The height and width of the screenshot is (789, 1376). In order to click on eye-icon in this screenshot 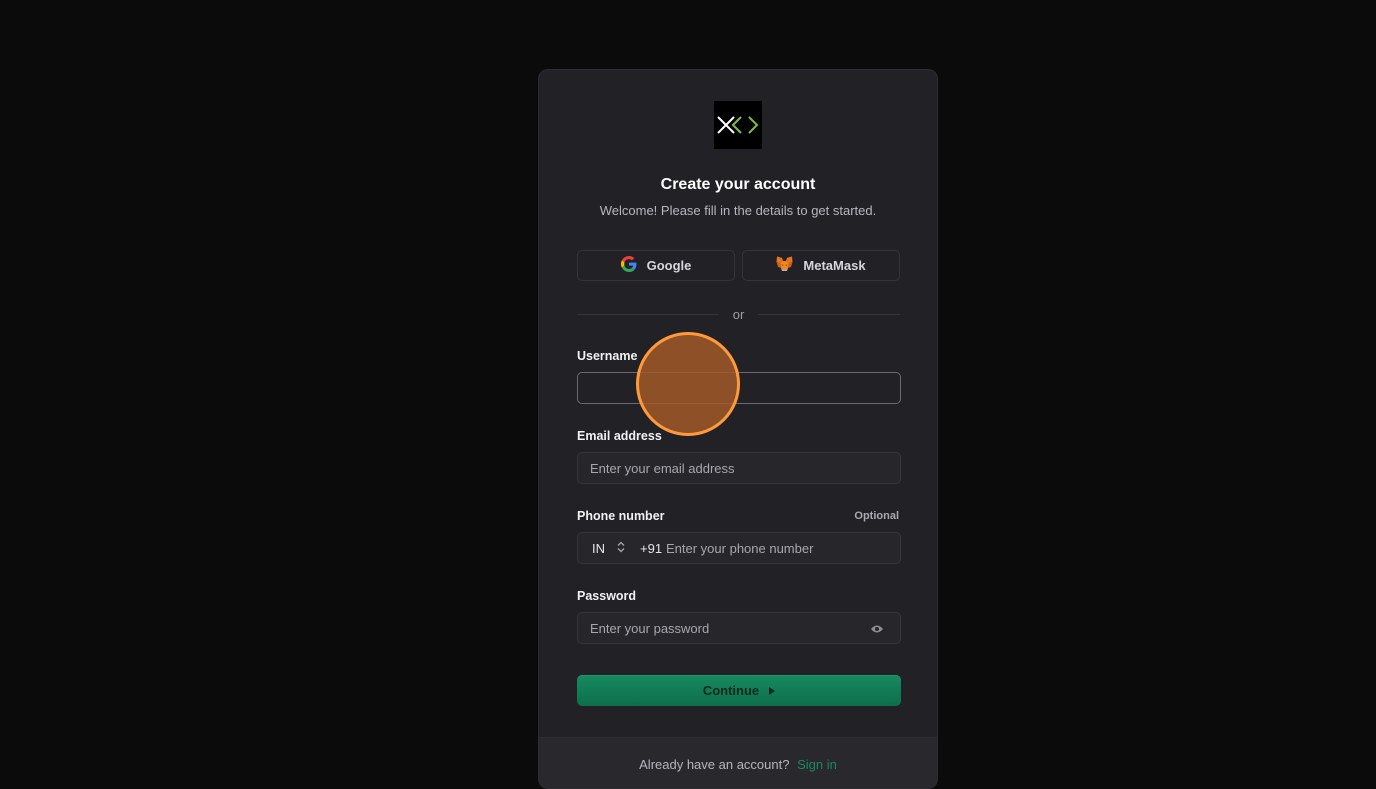, I will do `click(877, 631)`.